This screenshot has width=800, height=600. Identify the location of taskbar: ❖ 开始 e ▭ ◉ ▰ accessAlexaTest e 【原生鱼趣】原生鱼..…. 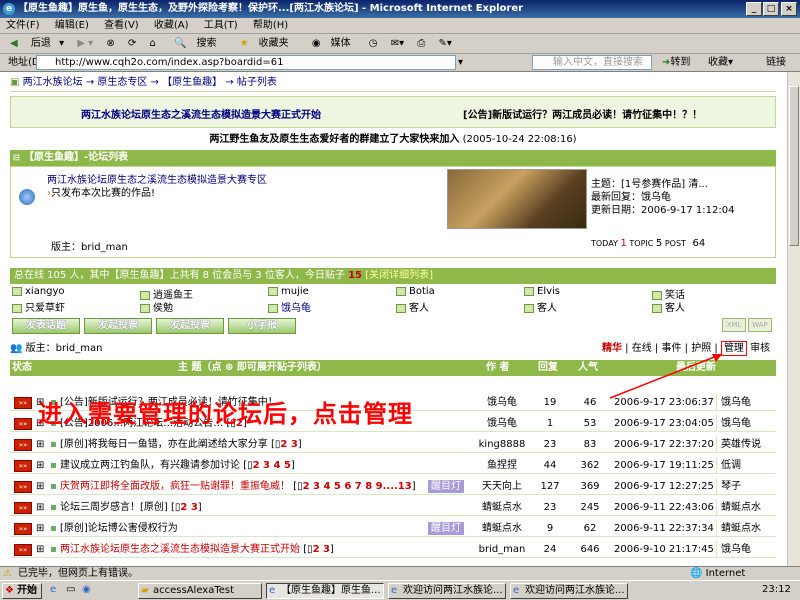
(400, 590).